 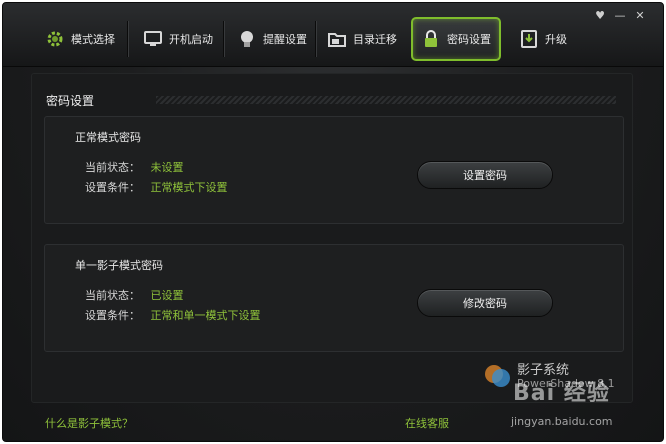 What do you see at coordinates (375, 39) in the screenshot?
I see `tab-label: 目录迁移` at bounding box center [375, 39].